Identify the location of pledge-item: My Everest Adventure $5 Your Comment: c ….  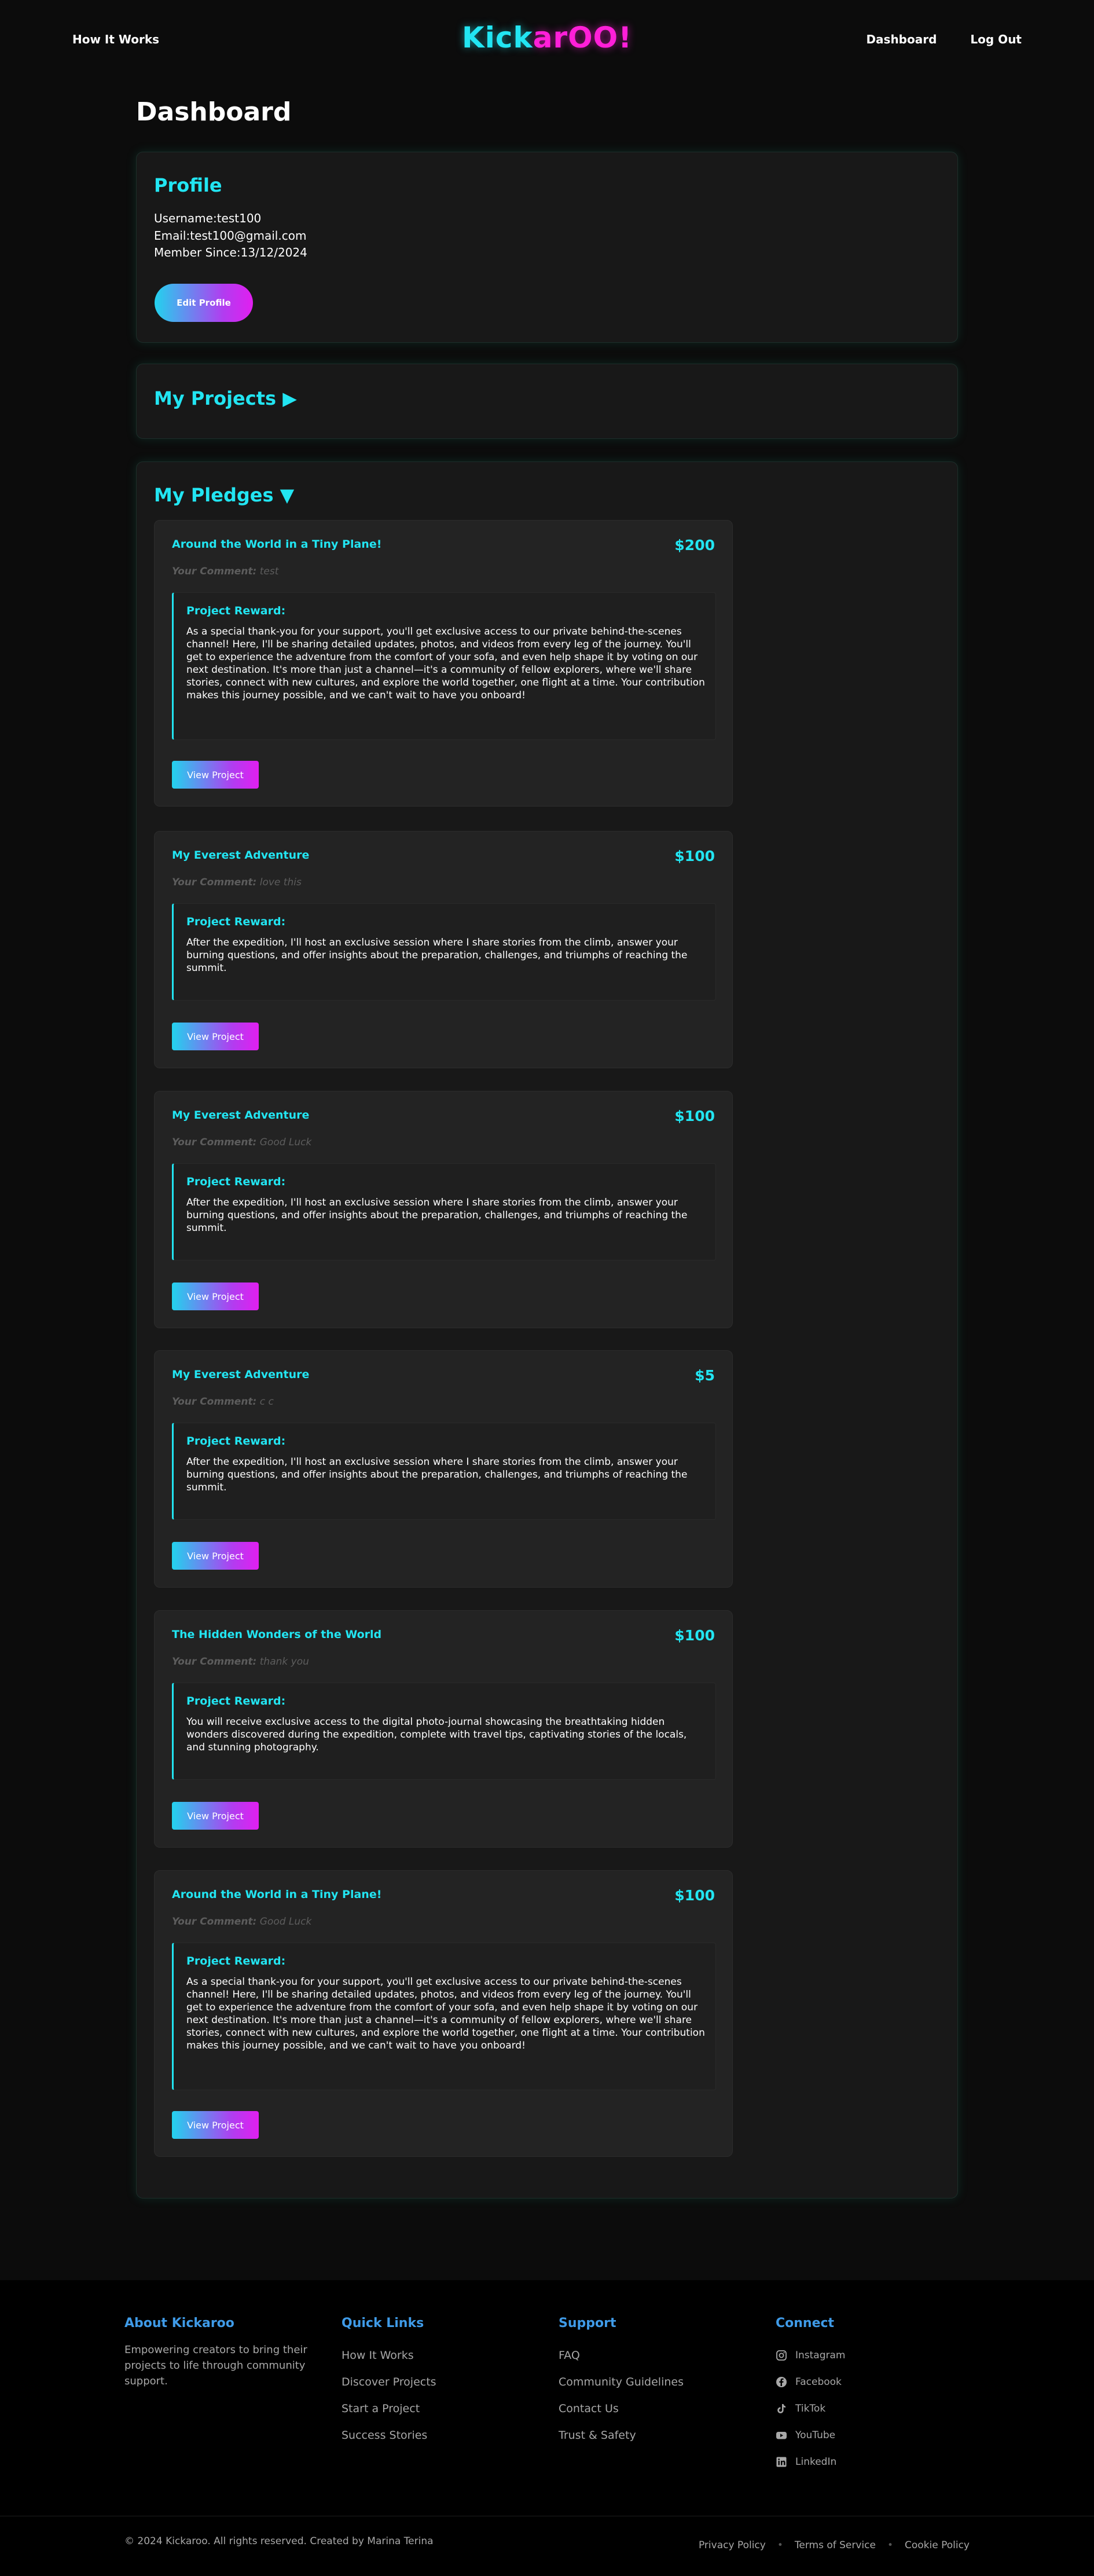
(443, 1469).